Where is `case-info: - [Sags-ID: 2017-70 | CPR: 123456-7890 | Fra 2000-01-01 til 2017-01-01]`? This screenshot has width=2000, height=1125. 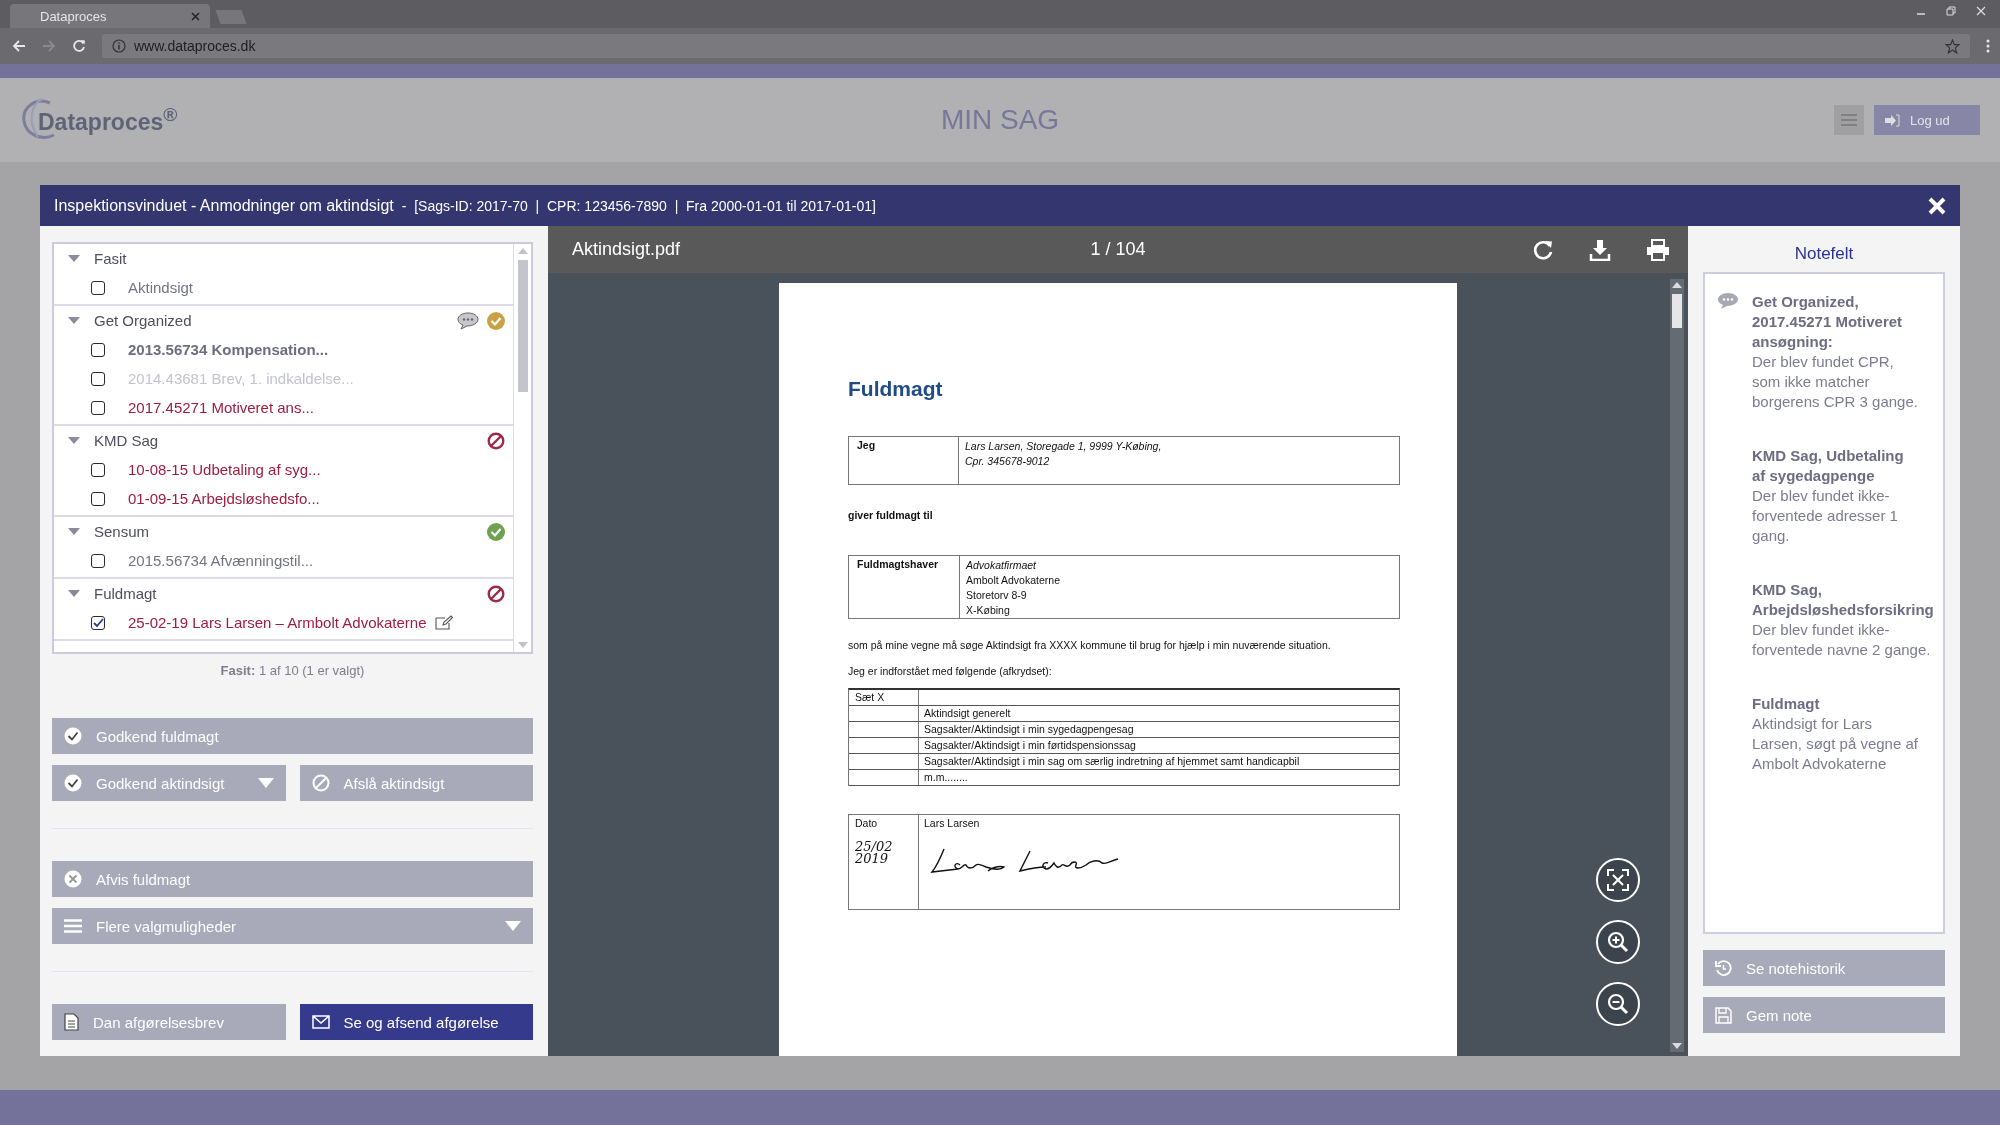
case-info: - [Sags-ID: 2017-70 | CPR: 123456-7890 | Fra 2000-01-01 til 2017-01-01] is located at coordinates (638, 205).